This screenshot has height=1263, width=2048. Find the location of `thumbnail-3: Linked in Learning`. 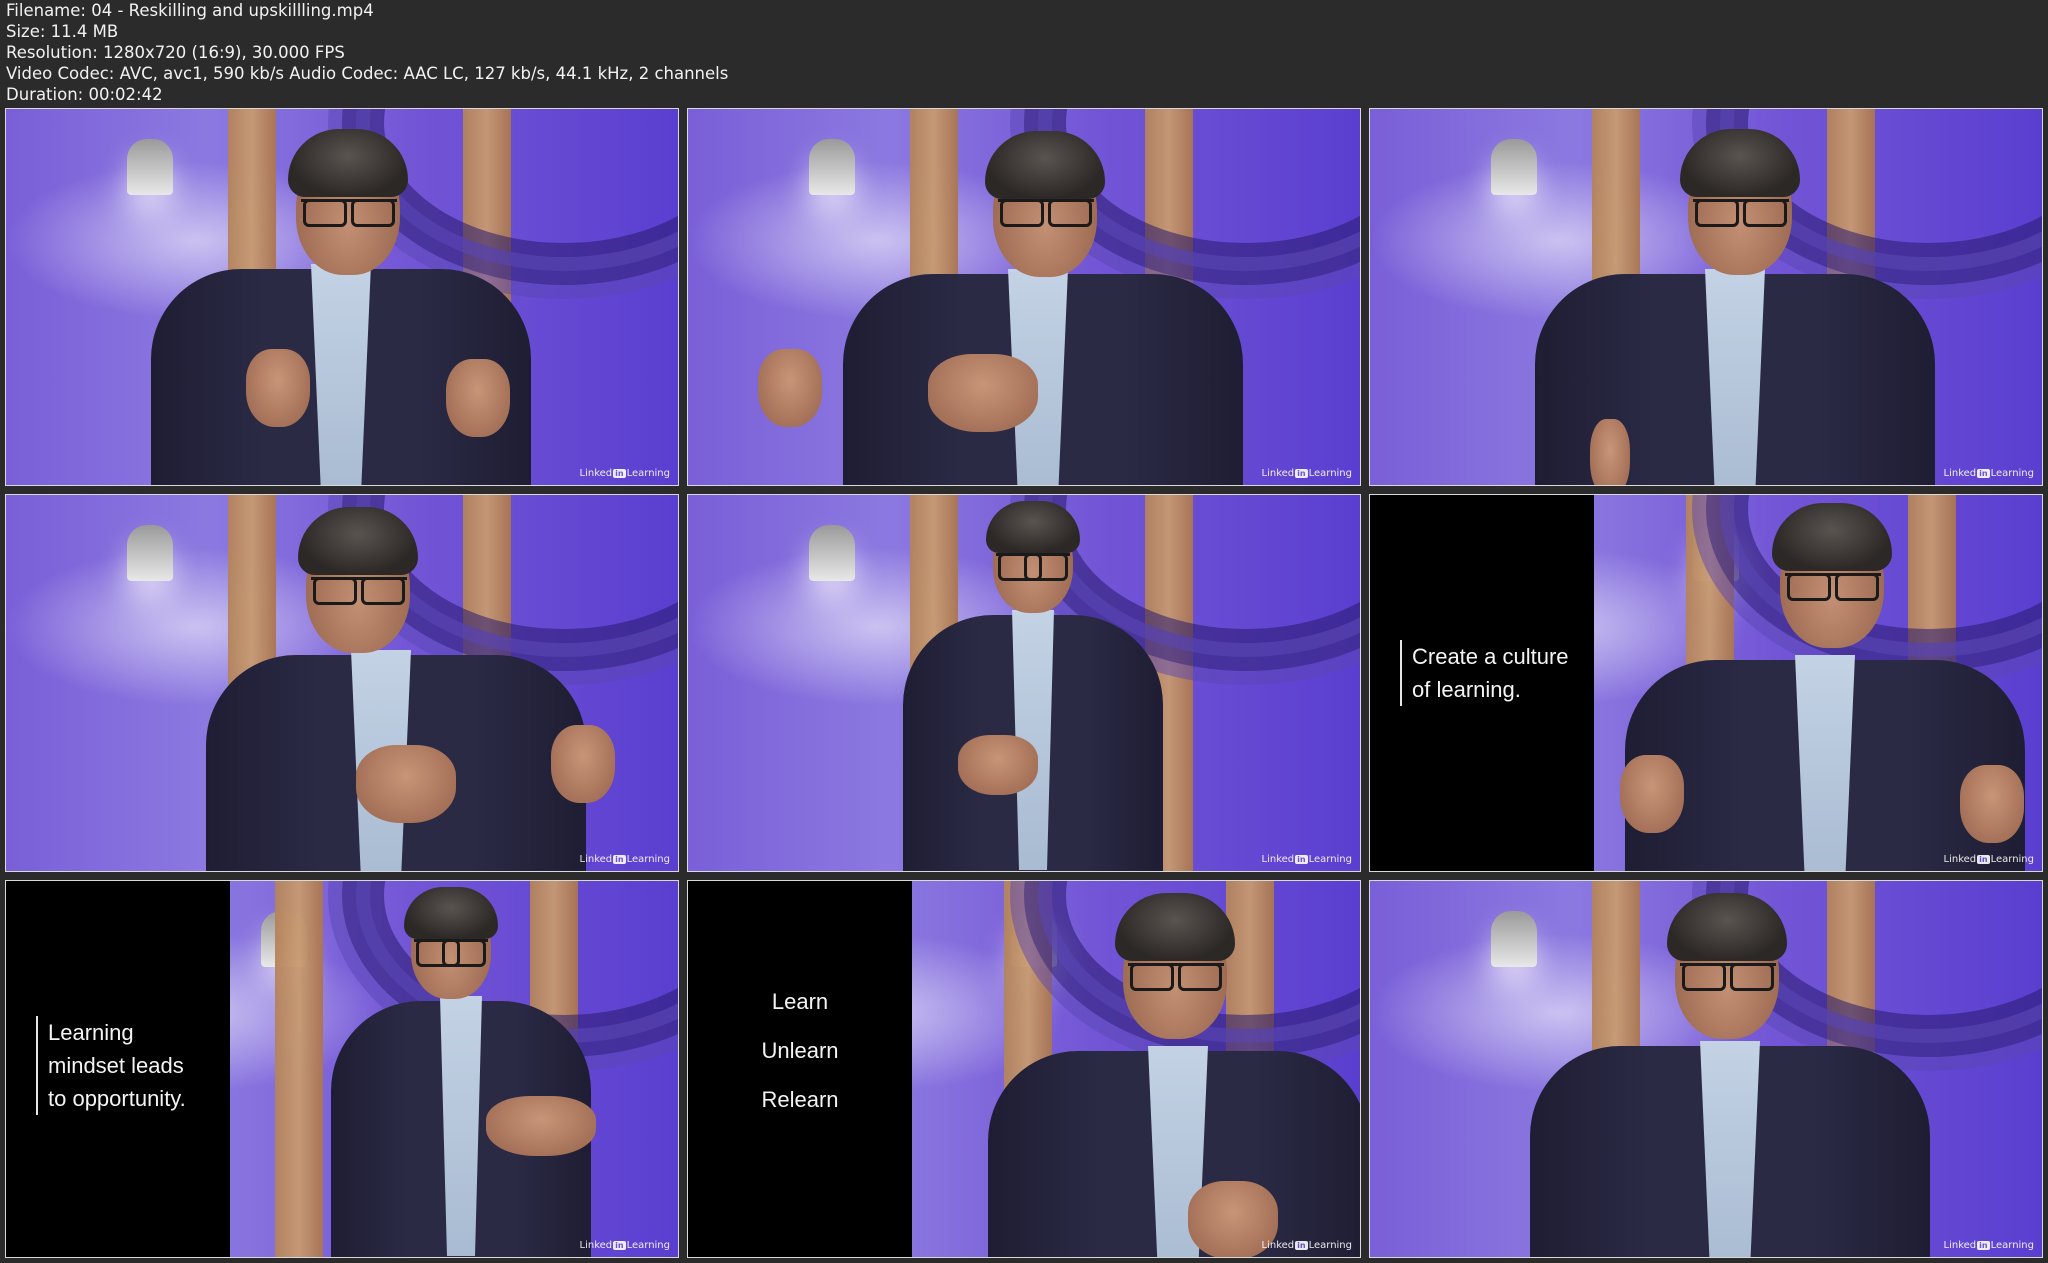

thumbnail-3: Linked in Learning is located at coordinates (1706, 297).